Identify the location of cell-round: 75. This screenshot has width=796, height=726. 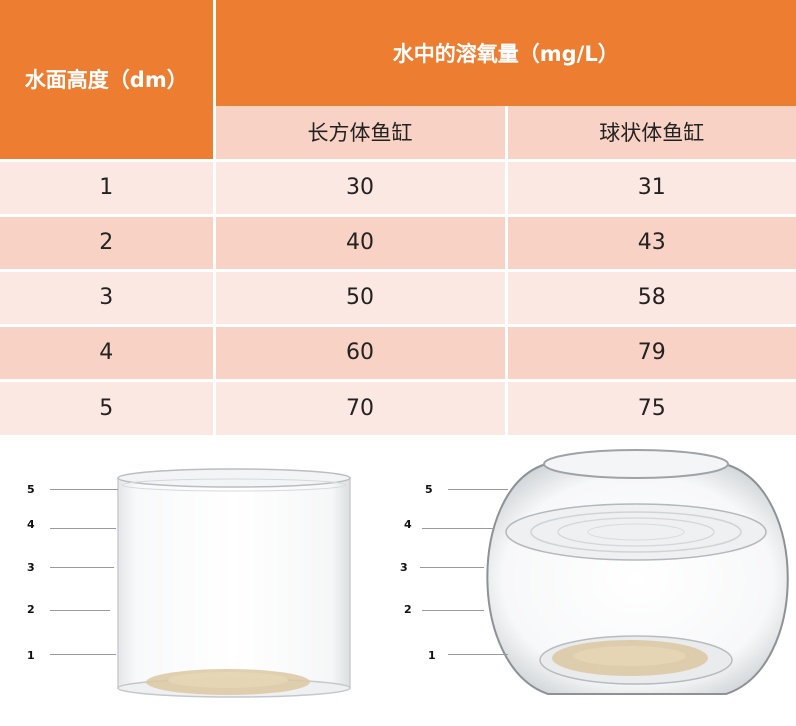
(651, 407).